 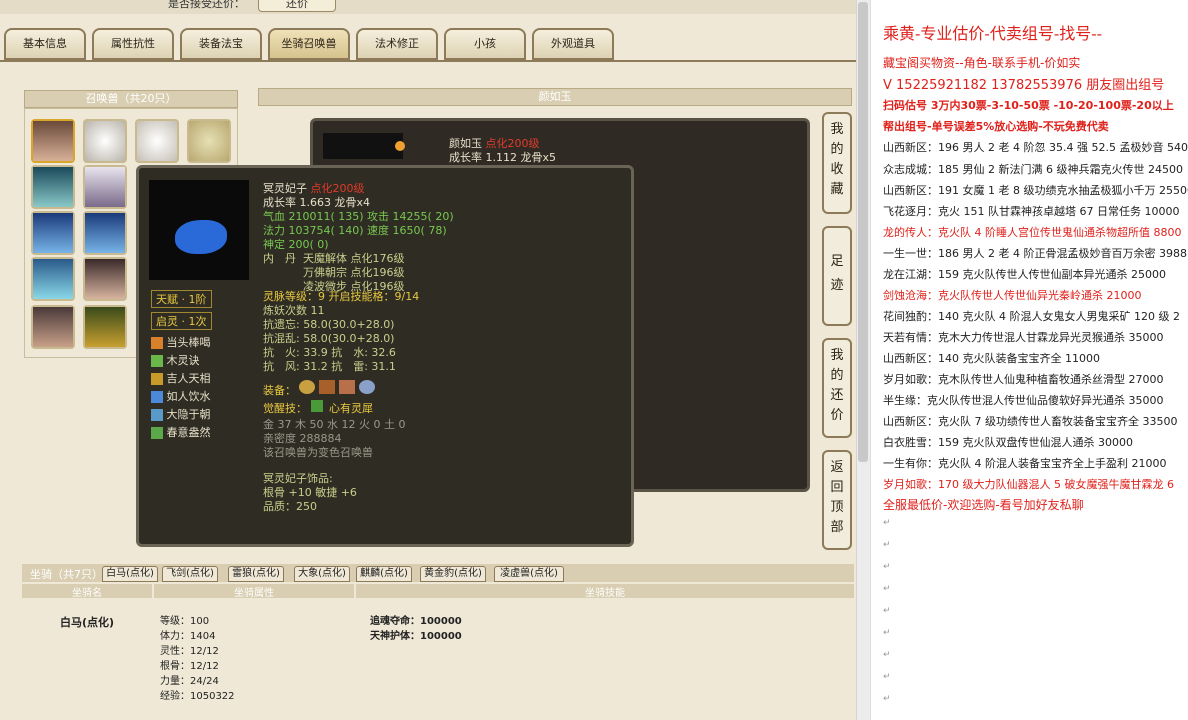 What do you see at coordinates (982, 63) in the screenshot?
I see `note-line: 藏宝阁买物资--角色-联系手机-价如实` at bounding box center [982, 63].